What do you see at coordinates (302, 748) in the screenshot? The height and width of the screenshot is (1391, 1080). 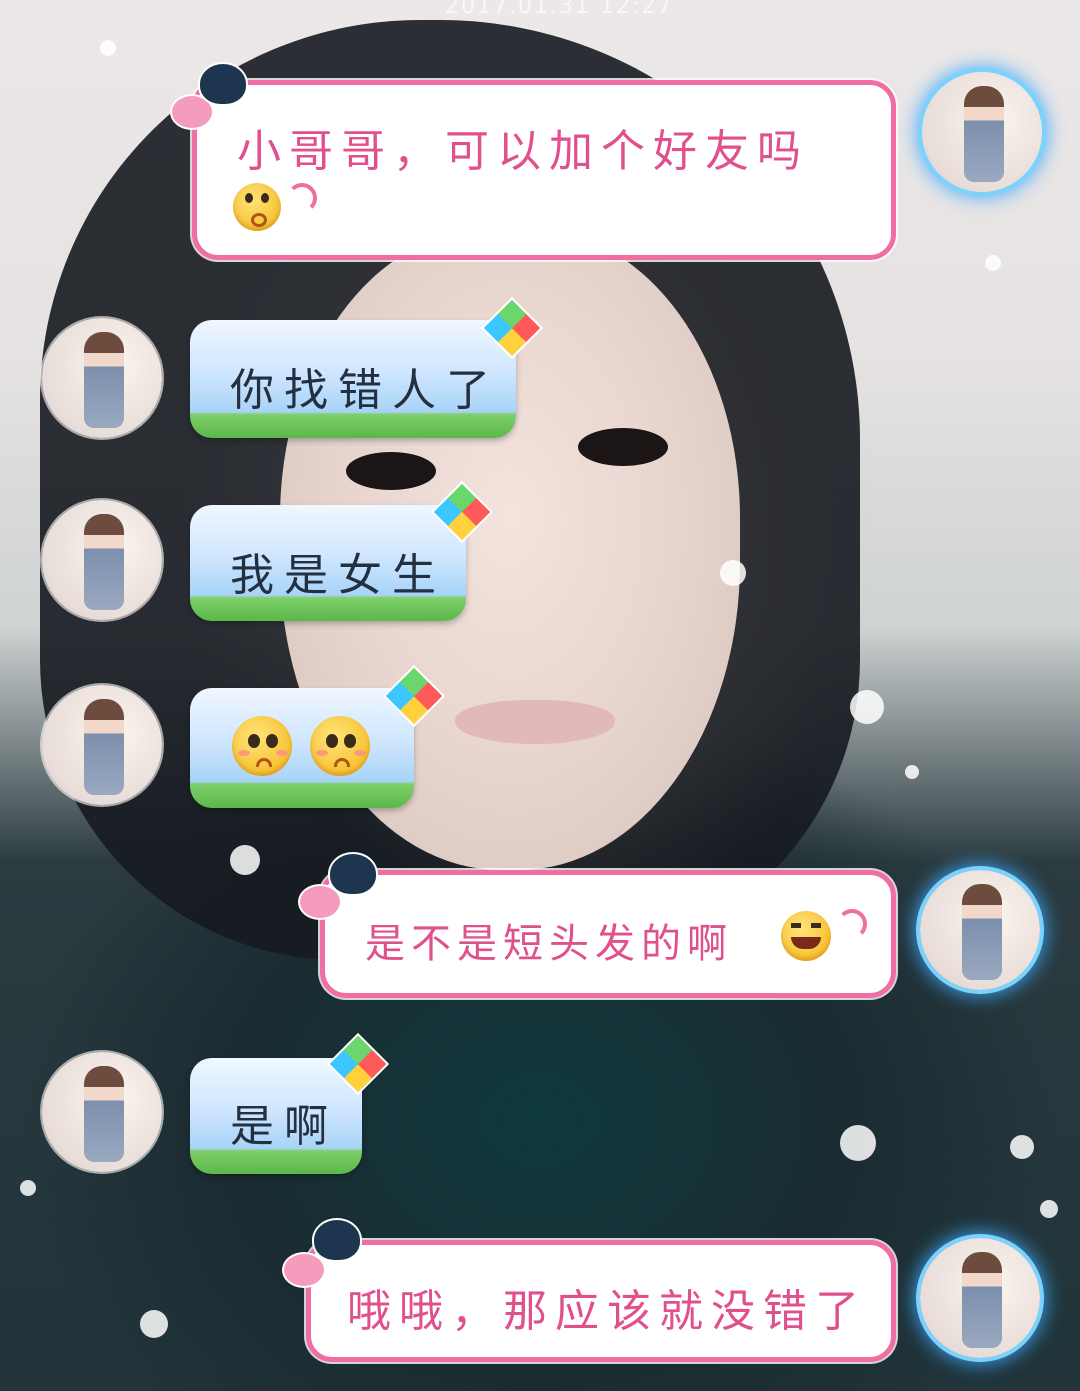 I see `message-bubble-received` at bounding box center [302, 748].